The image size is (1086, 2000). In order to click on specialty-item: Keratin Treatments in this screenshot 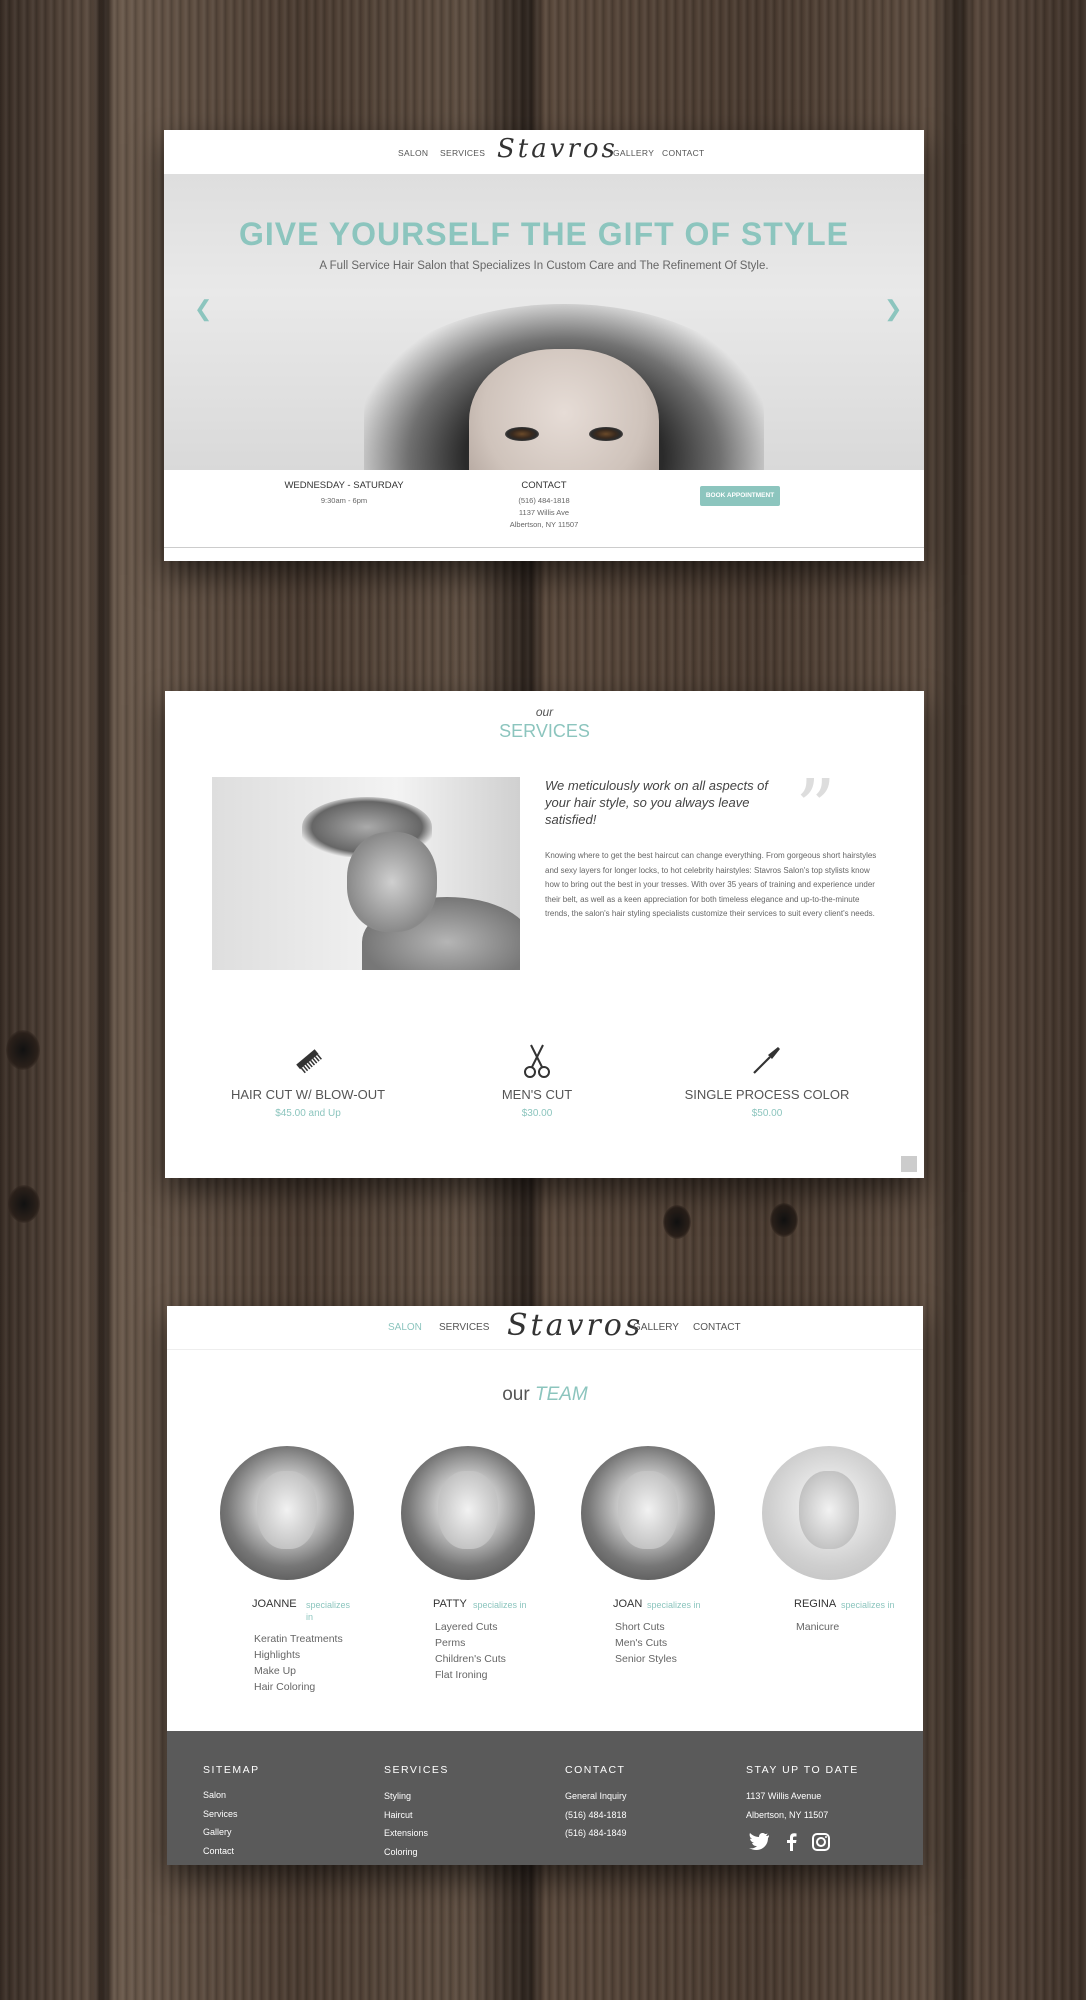, I will do `click(298, 1639)`.